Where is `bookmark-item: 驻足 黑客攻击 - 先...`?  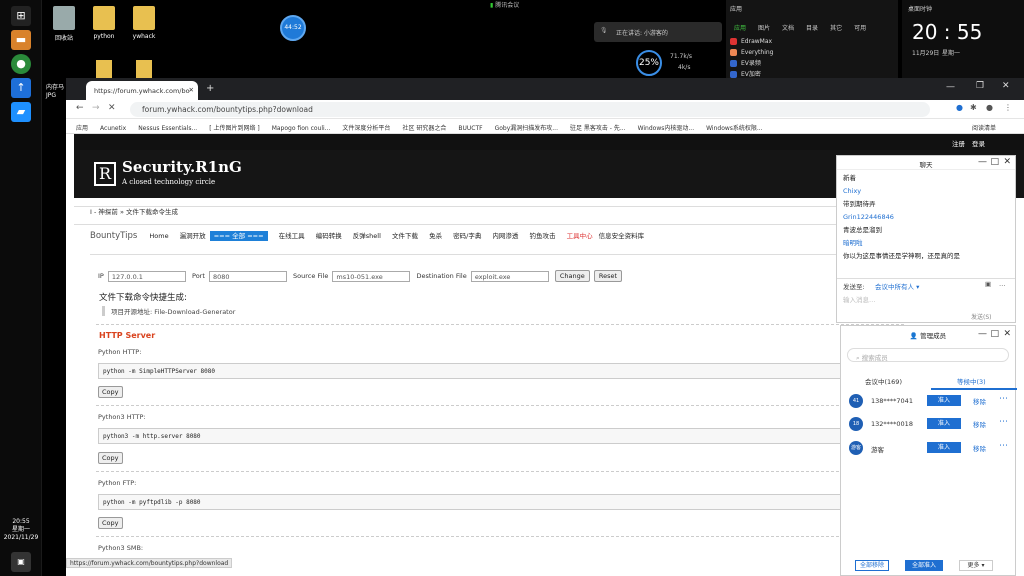
bookmark-item: 驻足 黑客攻击 - 先... is located at coordinates (598, 128).